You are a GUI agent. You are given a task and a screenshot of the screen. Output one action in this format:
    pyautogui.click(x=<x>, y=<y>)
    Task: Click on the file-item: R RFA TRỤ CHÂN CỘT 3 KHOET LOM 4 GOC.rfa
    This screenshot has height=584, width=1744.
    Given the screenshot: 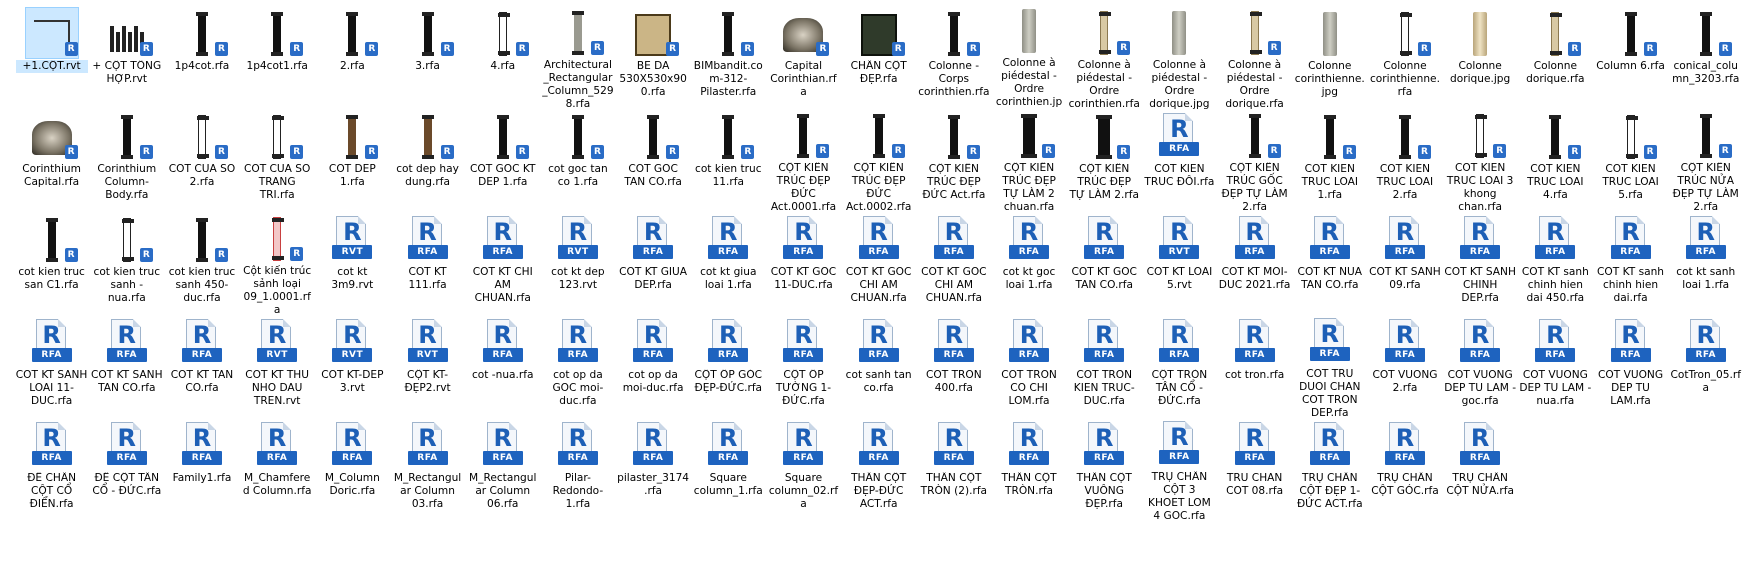 What is the action you would take?
    pyautogui.click(x=1179, y=469)
    